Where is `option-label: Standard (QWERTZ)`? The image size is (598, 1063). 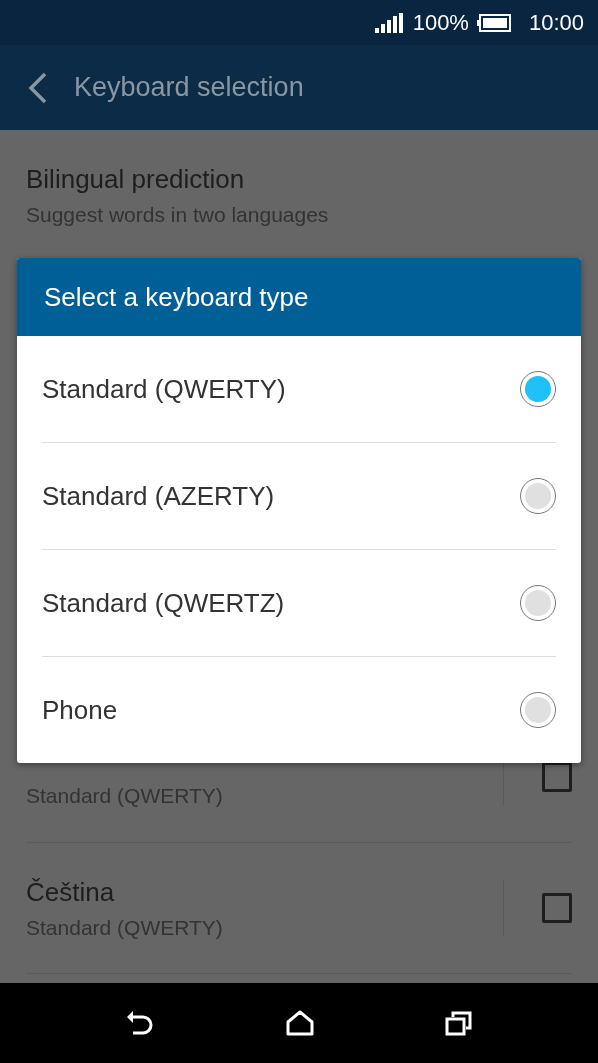
option-label: Standard (QWERTZ) is located at coordinates (164, 603).